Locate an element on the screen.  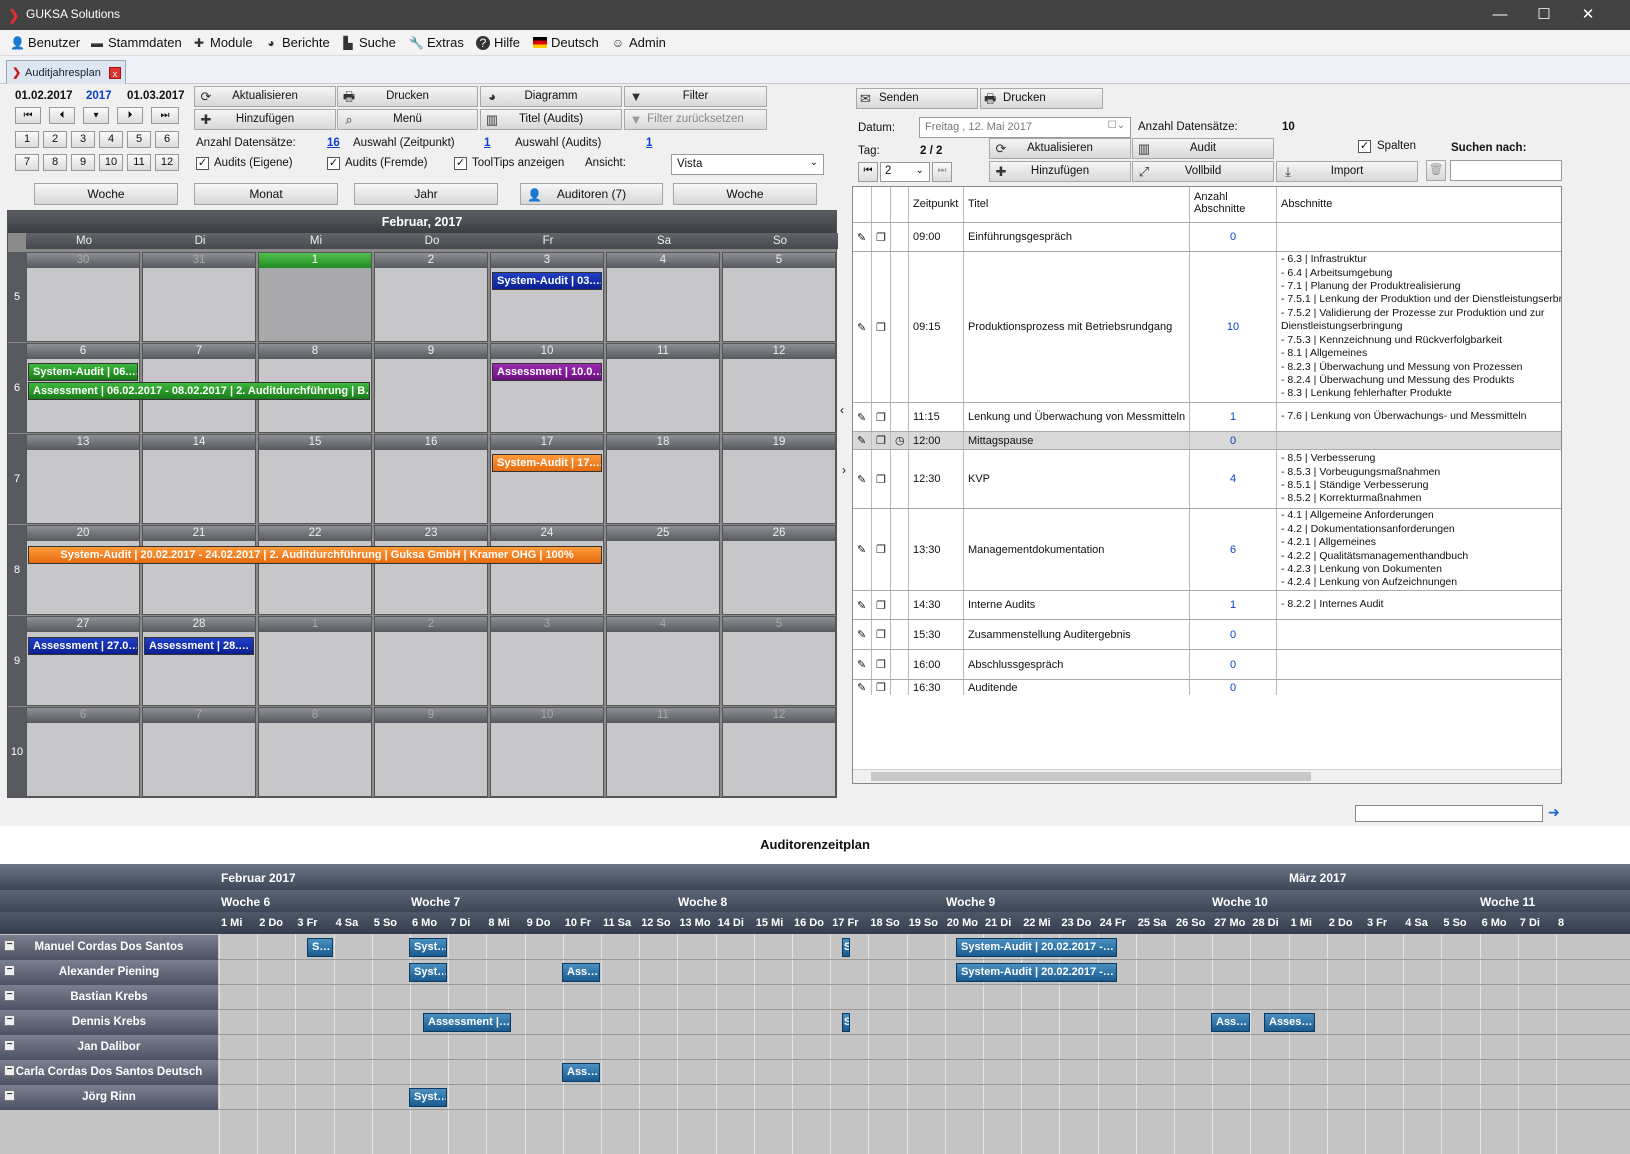
hinzufuegen-button: ✚ Hinzufügen is located at coordinates (265, 119).